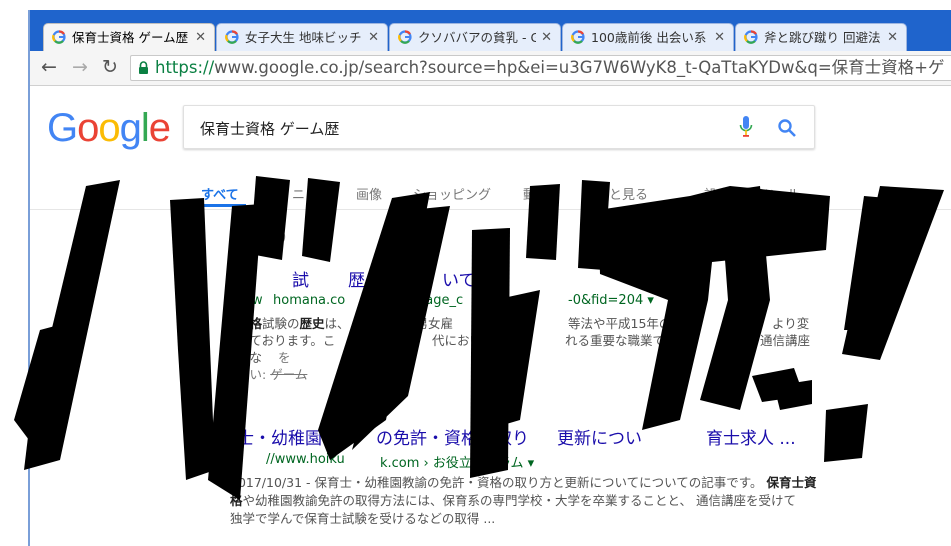  I want to click on tab-kusobabaa: クソババアの貧乳 - G ✕, so click(475, 37).